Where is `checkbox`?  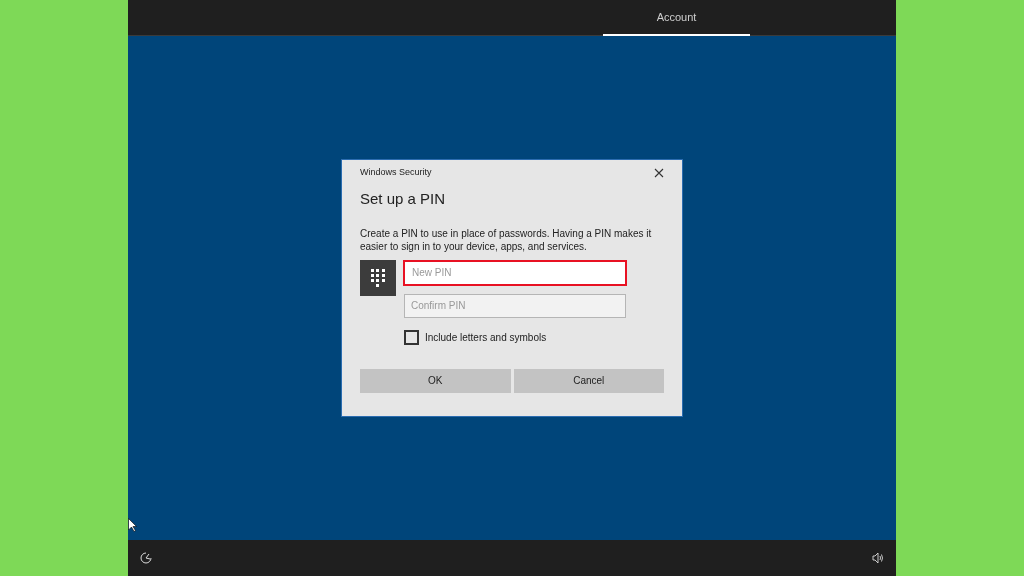 checkbox is located at coordinates (411, 337).